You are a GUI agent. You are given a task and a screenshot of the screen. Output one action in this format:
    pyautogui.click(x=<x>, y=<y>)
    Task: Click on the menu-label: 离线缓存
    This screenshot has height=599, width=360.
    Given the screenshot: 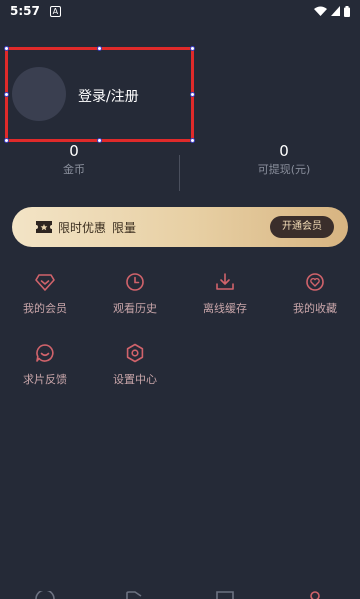 What is the action you would take?
    pyautogui.click(x=225, y=308)
    